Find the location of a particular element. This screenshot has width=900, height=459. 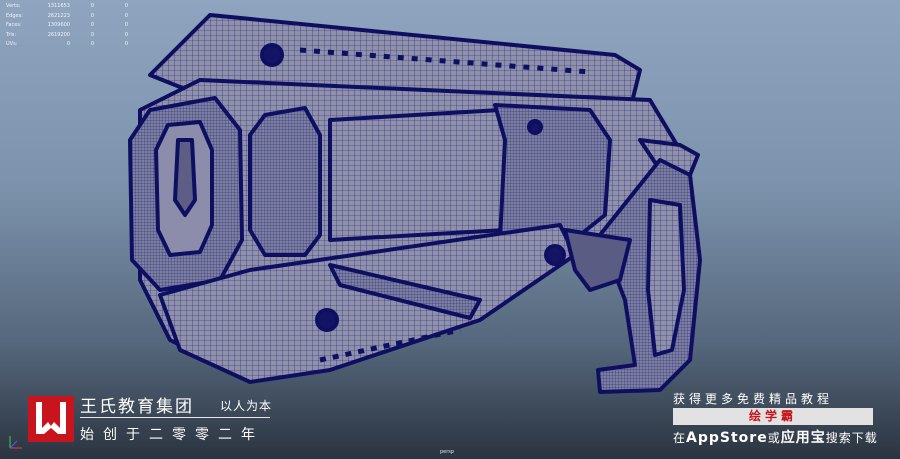

axis-gizmo-icon is located at coordinates (15, 442).